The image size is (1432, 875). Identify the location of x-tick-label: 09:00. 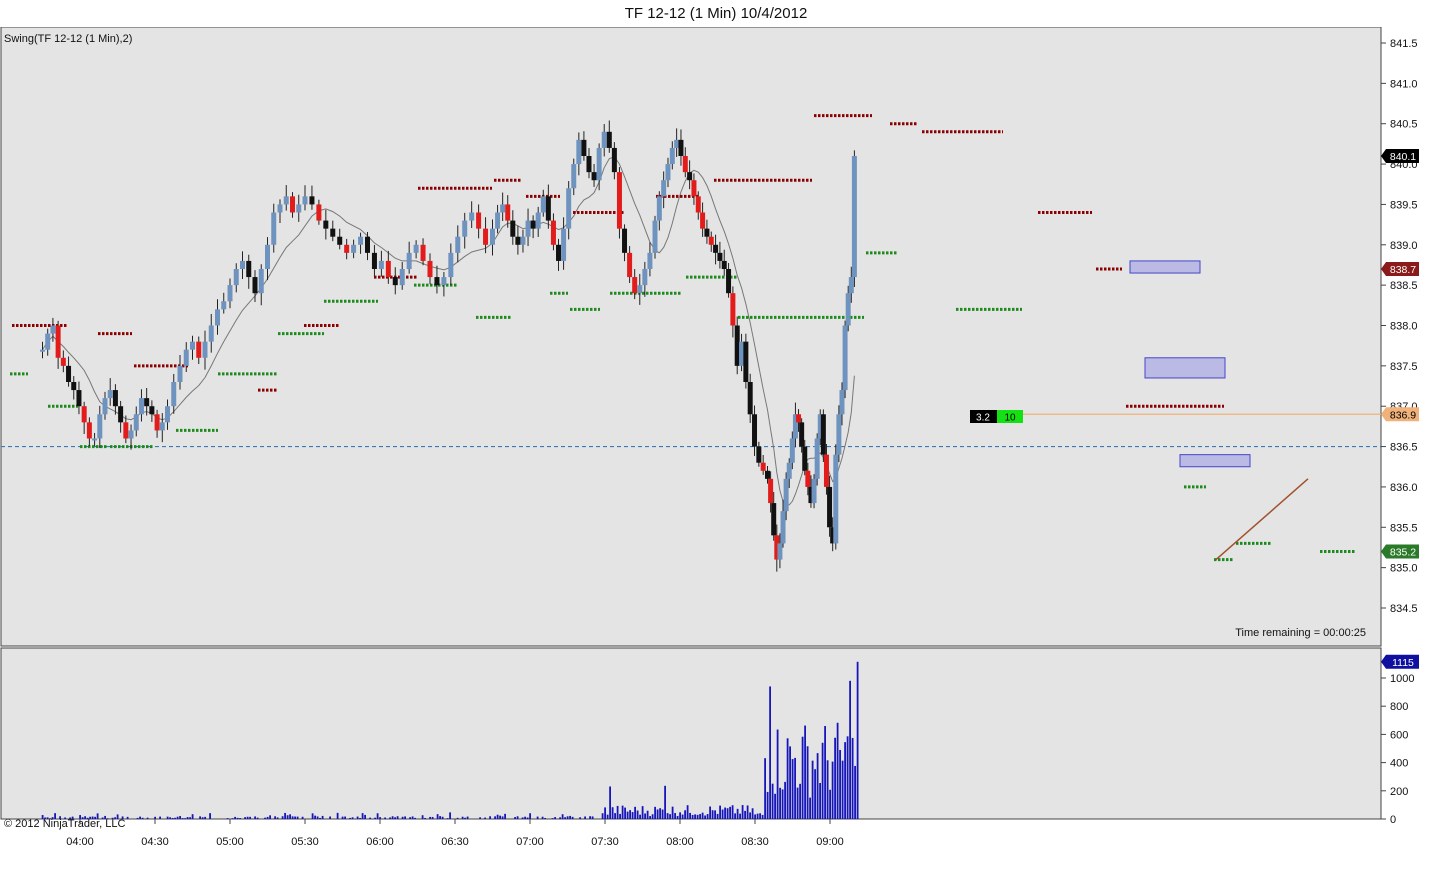
(830, 842).